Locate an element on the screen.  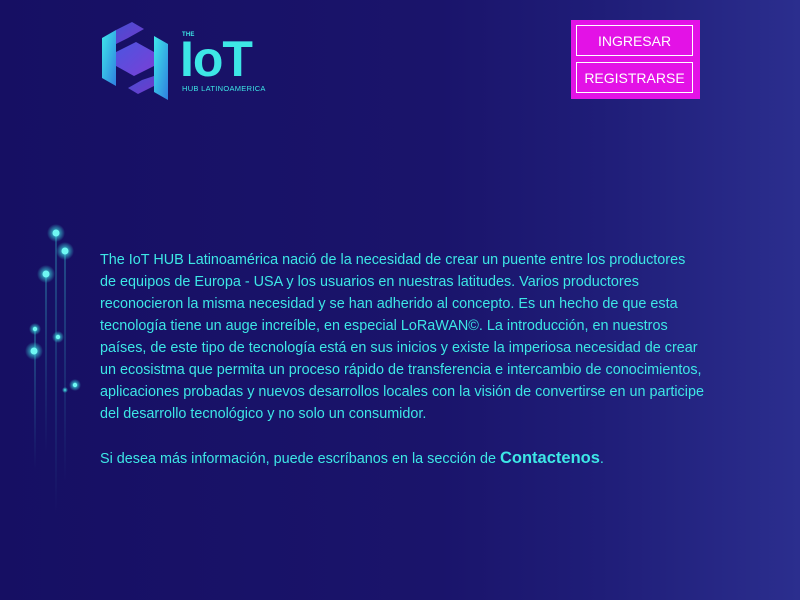
auth-button-group: INGRESAR REGISTRARSE is located at coordinates (635, 59).